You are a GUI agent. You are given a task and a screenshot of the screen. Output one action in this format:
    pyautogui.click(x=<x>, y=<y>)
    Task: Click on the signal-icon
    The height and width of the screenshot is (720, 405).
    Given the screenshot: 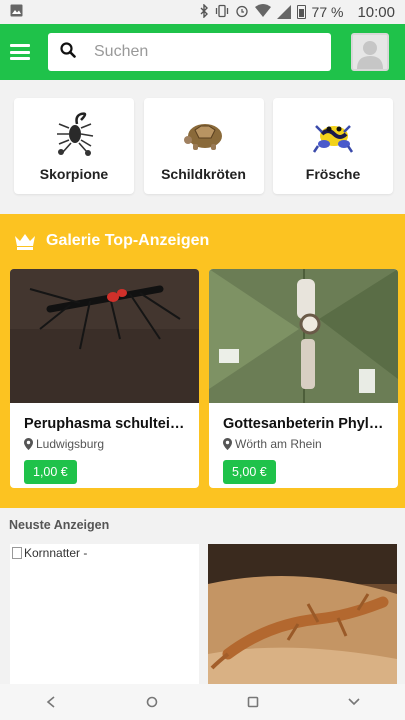 What is the action you would take?
    pyautogui.click(x=283, y=12)
    